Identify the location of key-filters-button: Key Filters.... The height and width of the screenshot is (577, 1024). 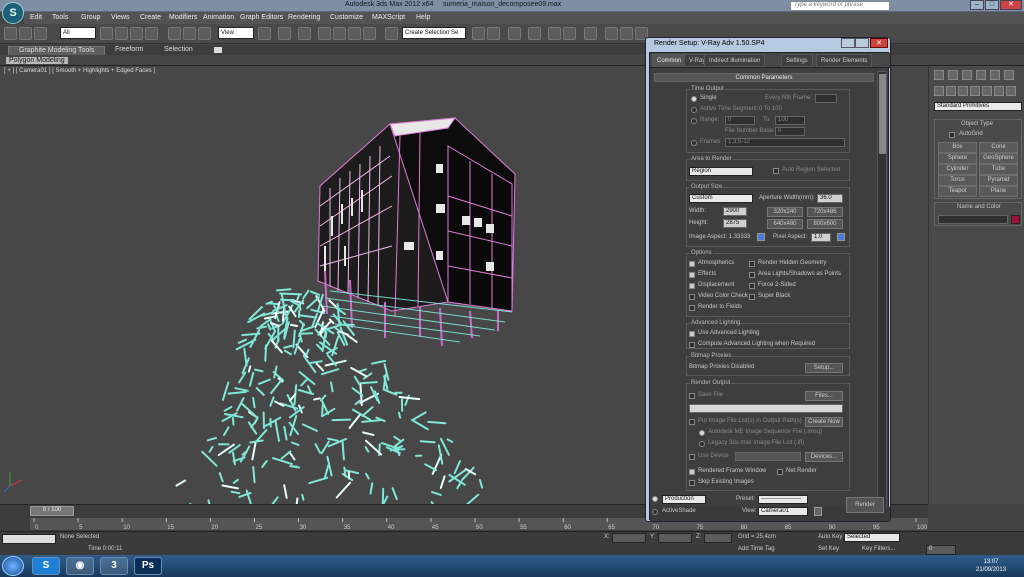
(878, 549).